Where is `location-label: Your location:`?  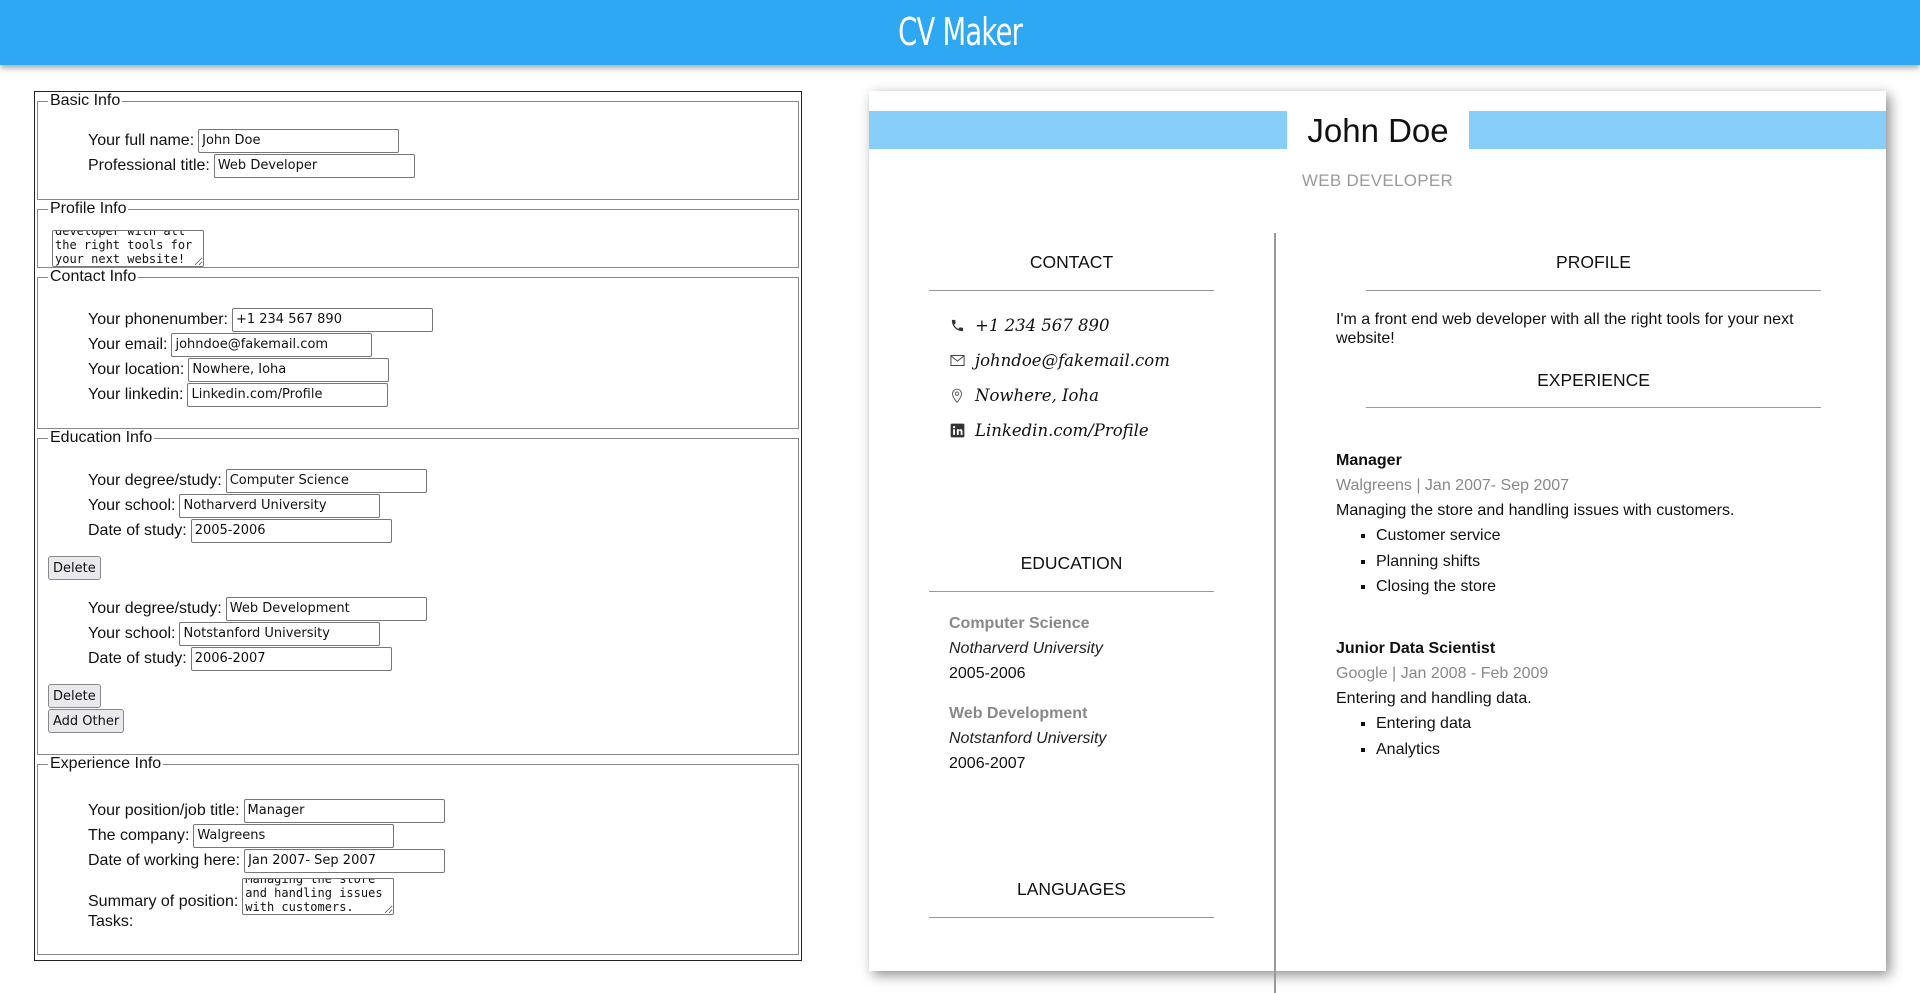
location-label: Your location: is located at coordinates (136, 369).